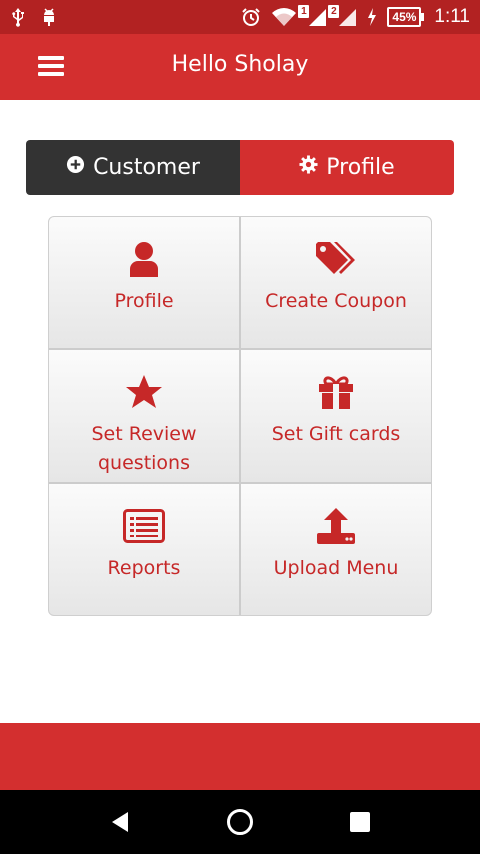 This screenshot has height=854, width=480. What do you see at coordinates (372, 17) in the screenshot?
I see `charging-icon` at bounding box center [372, 17].